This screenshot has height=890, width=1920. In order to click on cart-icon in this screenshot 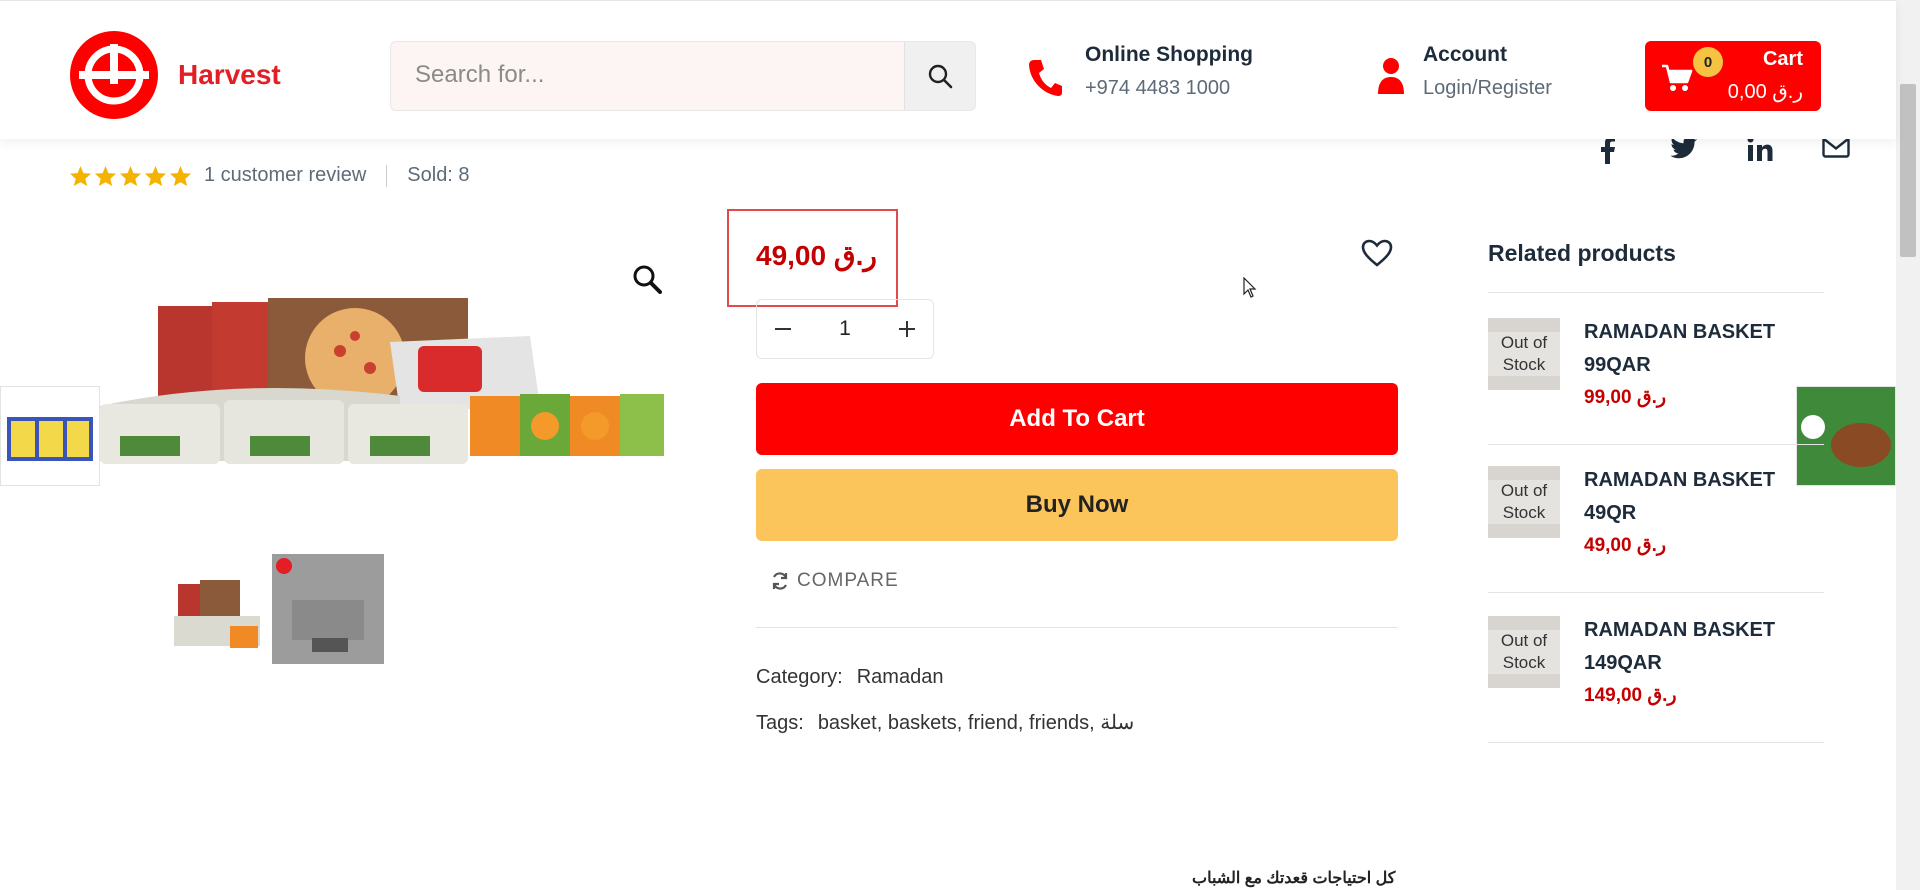, I will do `click(1677, 77)`.